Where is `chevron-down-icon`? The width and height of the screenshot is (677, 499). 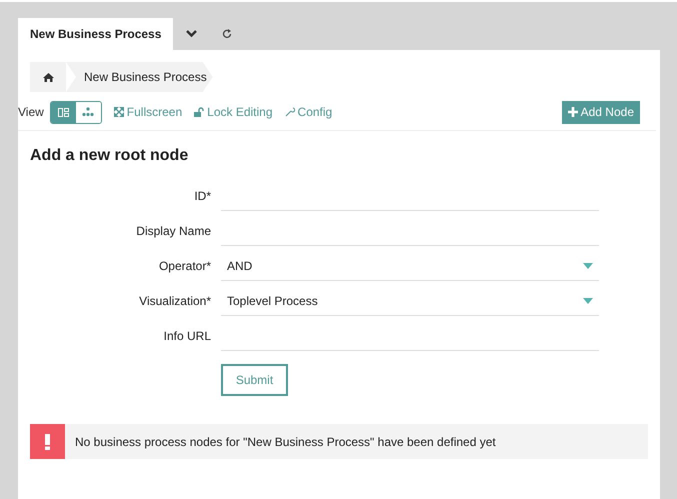 chevron-down-icon is located at coordinates (191, 34).